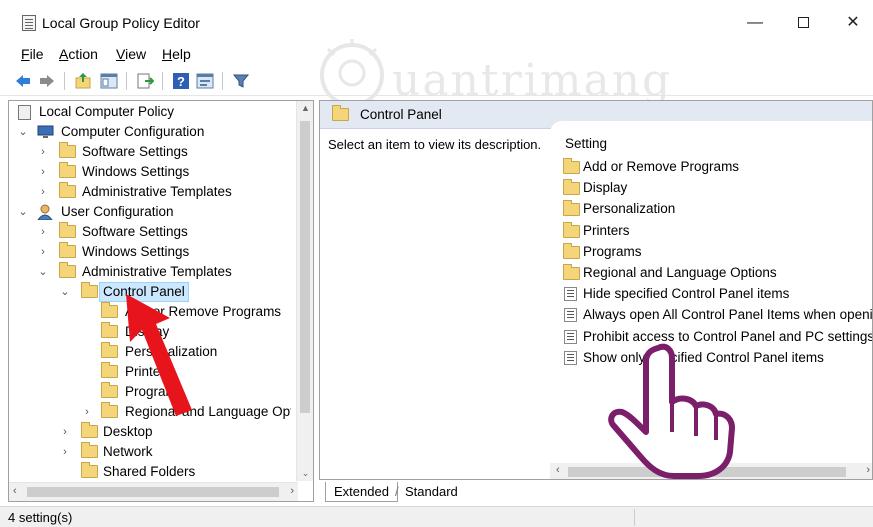 Image resolution: width=873 pixels, height=527 pixels. What do you see at coordinates (167, 272) in the screenshot?
I see `tree-item-uc-administrative-templates: ⌄ Administrative Templates` at bounding box center [167, 272].